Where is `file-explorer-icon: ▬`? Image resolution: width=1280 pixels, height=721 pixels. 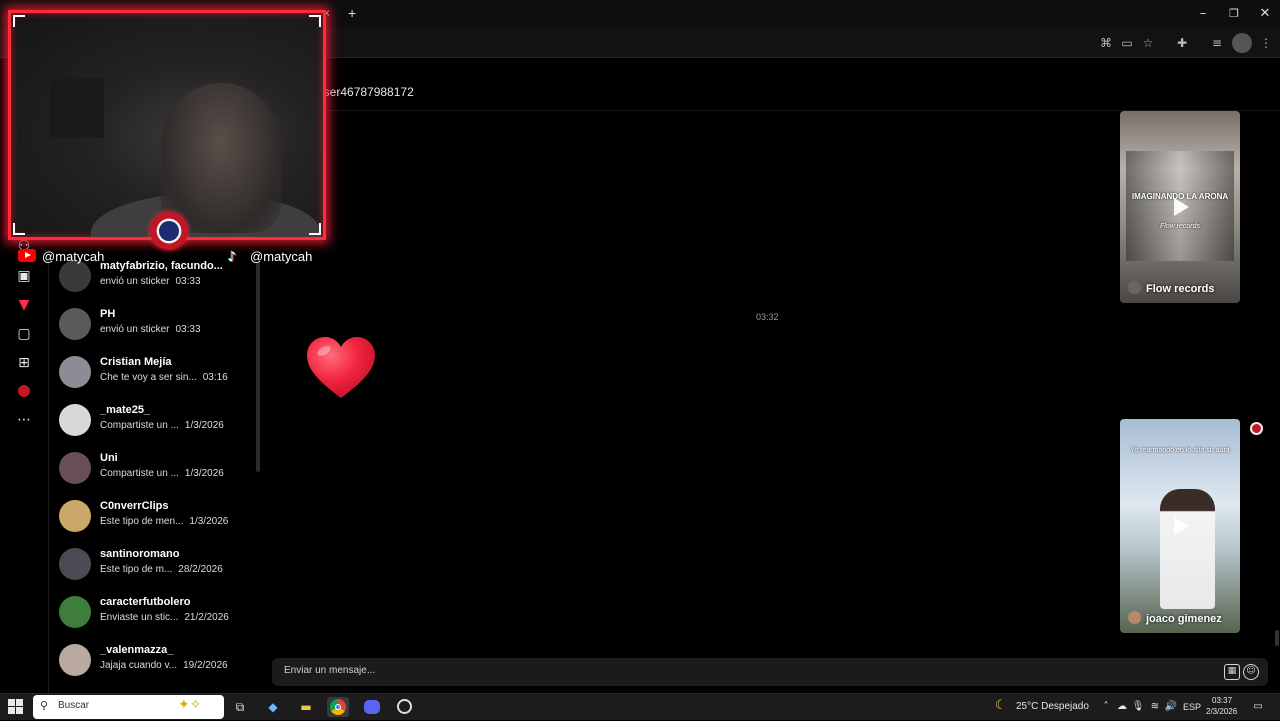 file-explorer-icon: ▬ is located at coordinates (306, 707).